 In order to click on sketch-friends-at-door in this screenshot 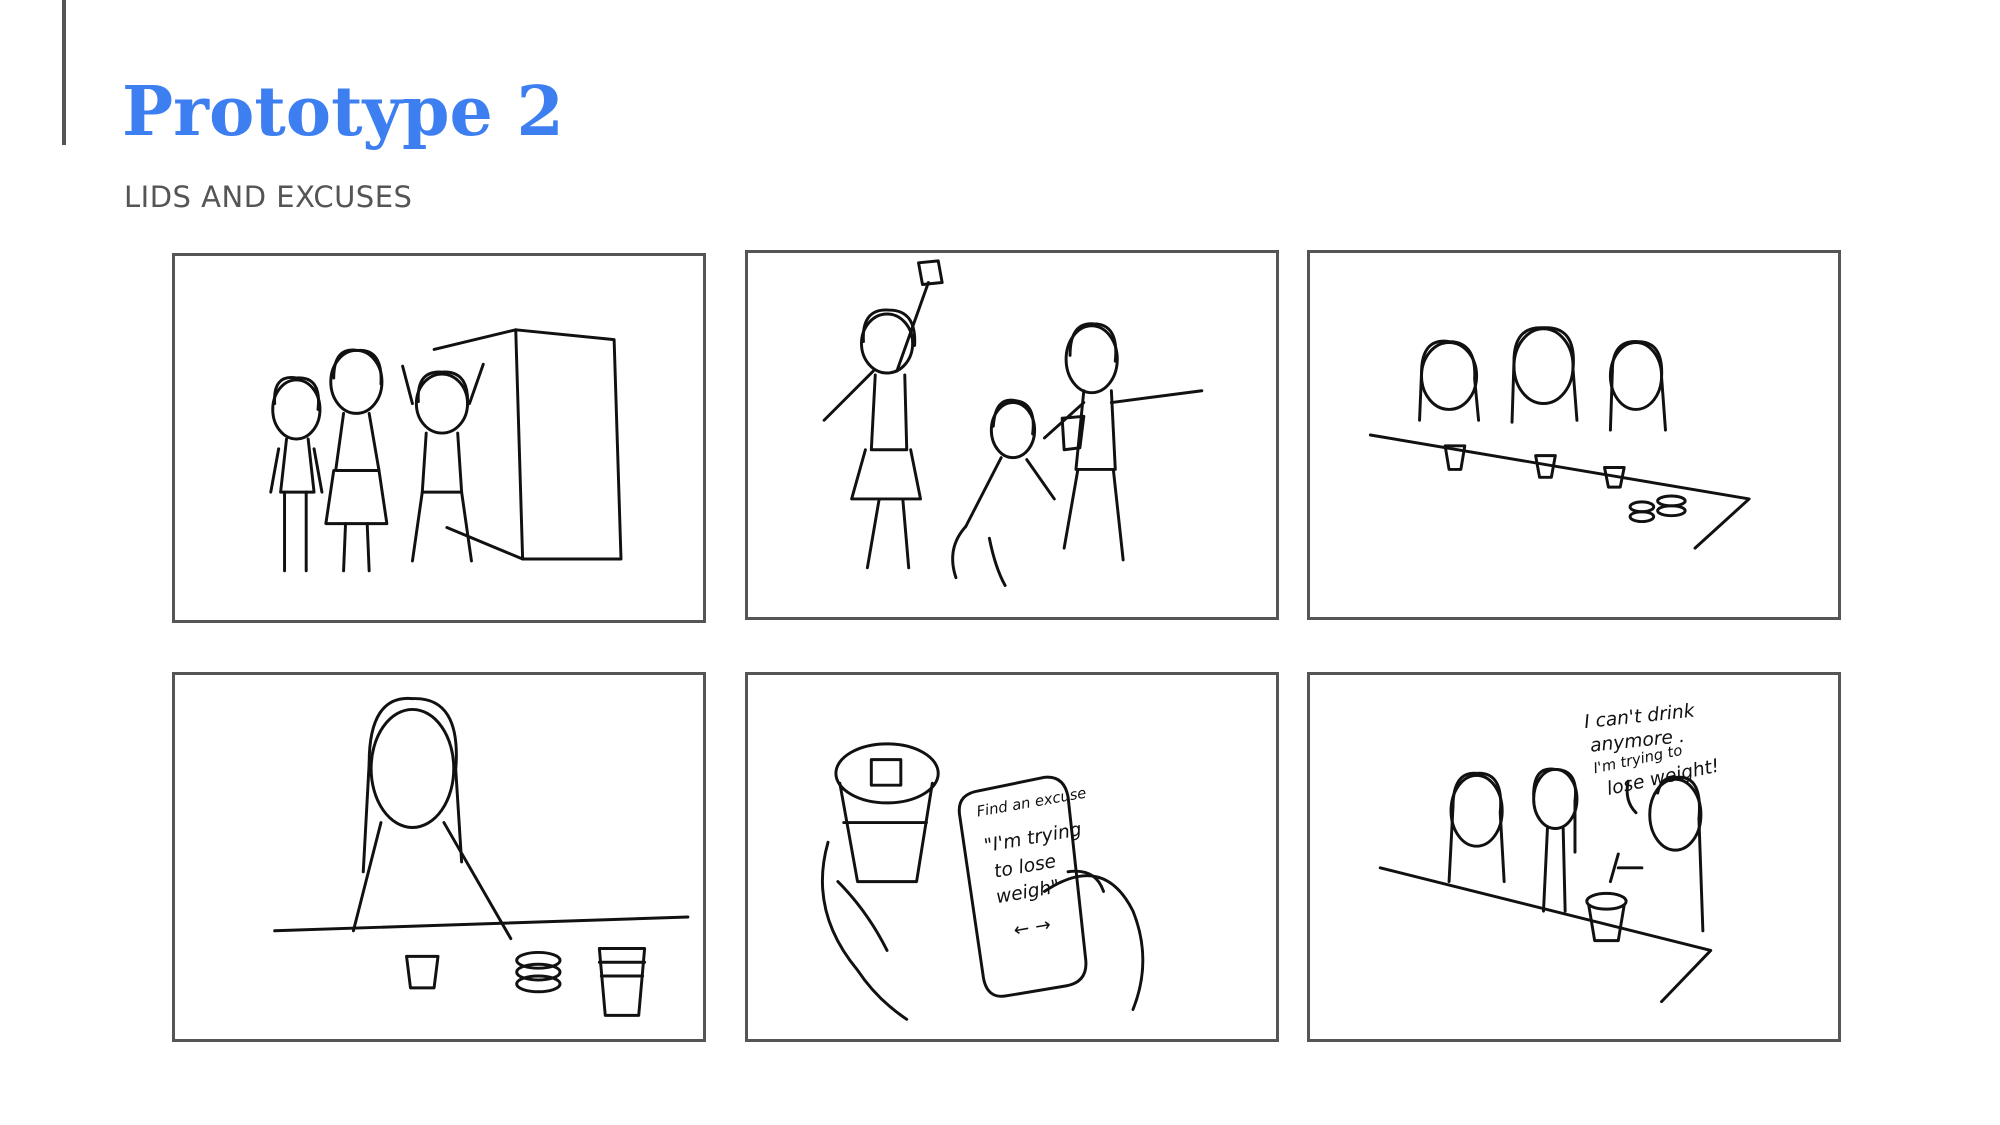, I will do `click(446, 450)`.